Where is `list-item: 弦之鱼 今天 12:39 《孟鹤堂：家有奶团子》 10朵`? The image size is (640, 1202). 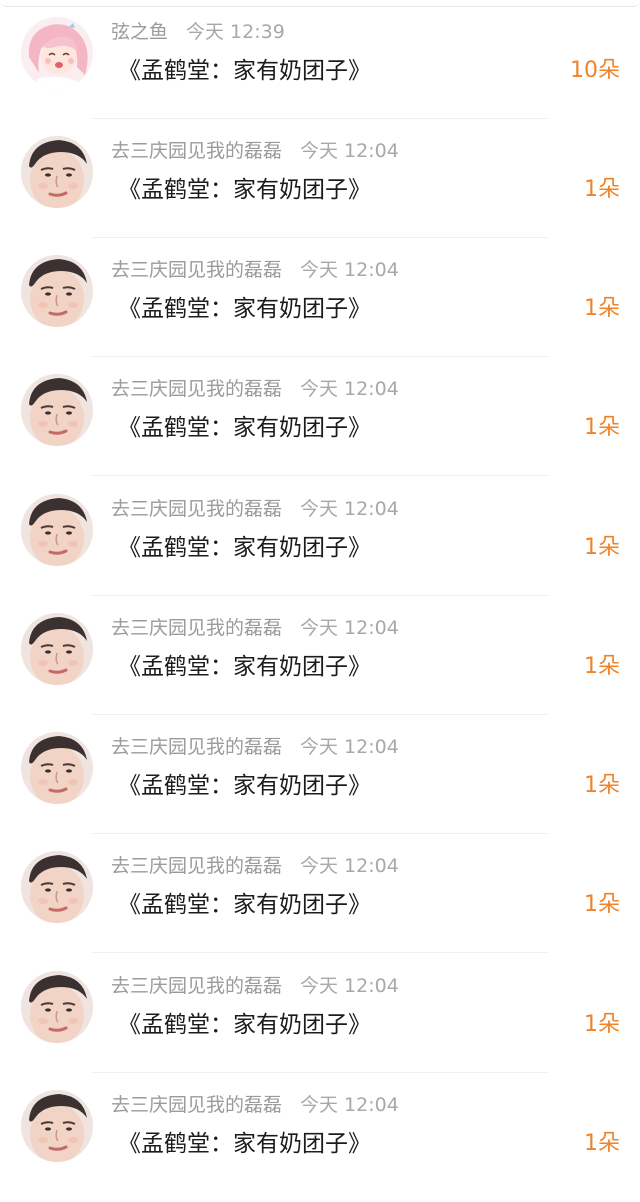 list-item: 弦之鱼 今天 12:39 《孟鹤堂：家有奶团子》 10朵 is located at coordinates (320, 59).